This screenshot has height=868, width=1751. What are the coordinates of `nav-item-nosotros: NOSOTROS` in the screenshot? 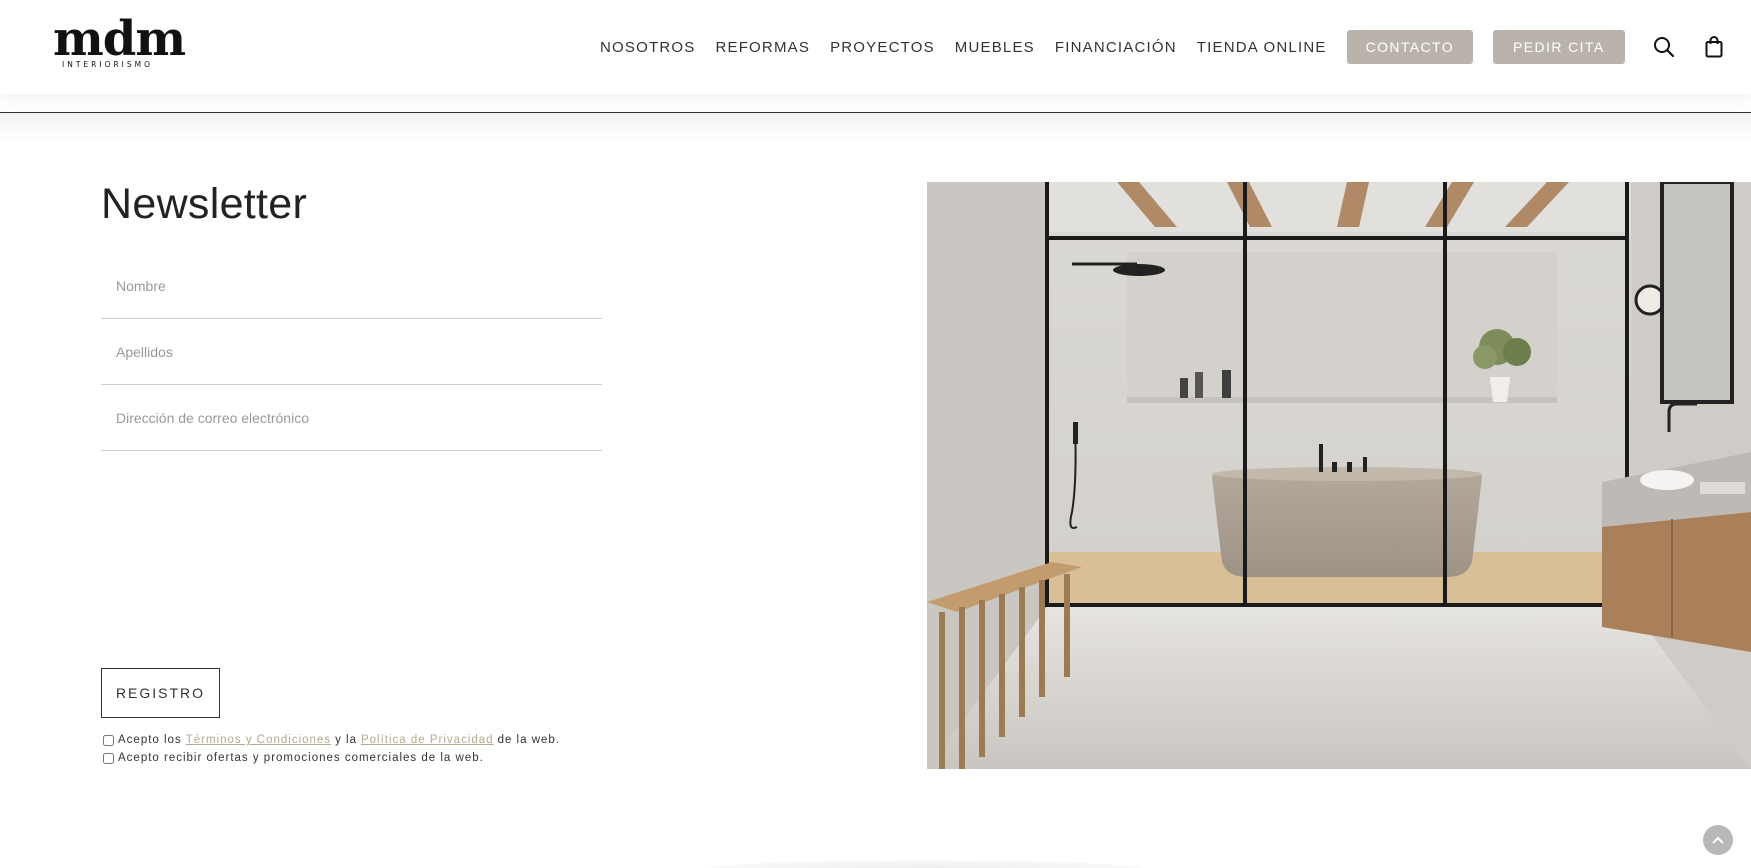 It's located at (647, 47).